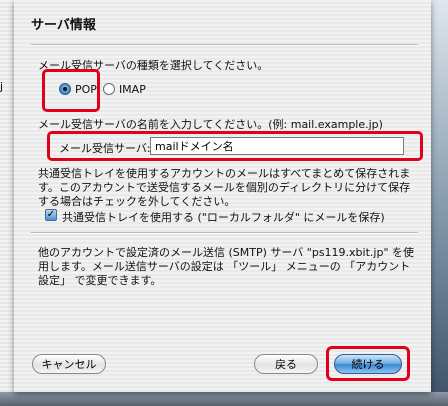 The height and width of the screenshot is (406, 448). I want to click on background-desktop-bottom, so click(224, 399).